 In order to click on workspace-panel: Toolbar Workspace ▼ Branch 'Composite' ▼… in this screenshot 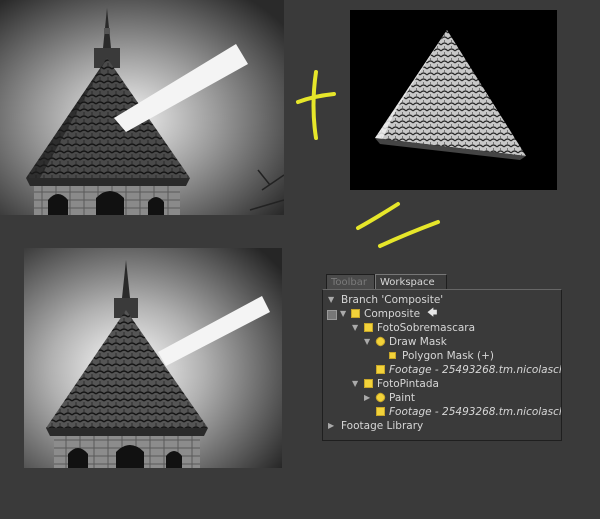, I will do `click(442, 359)`.